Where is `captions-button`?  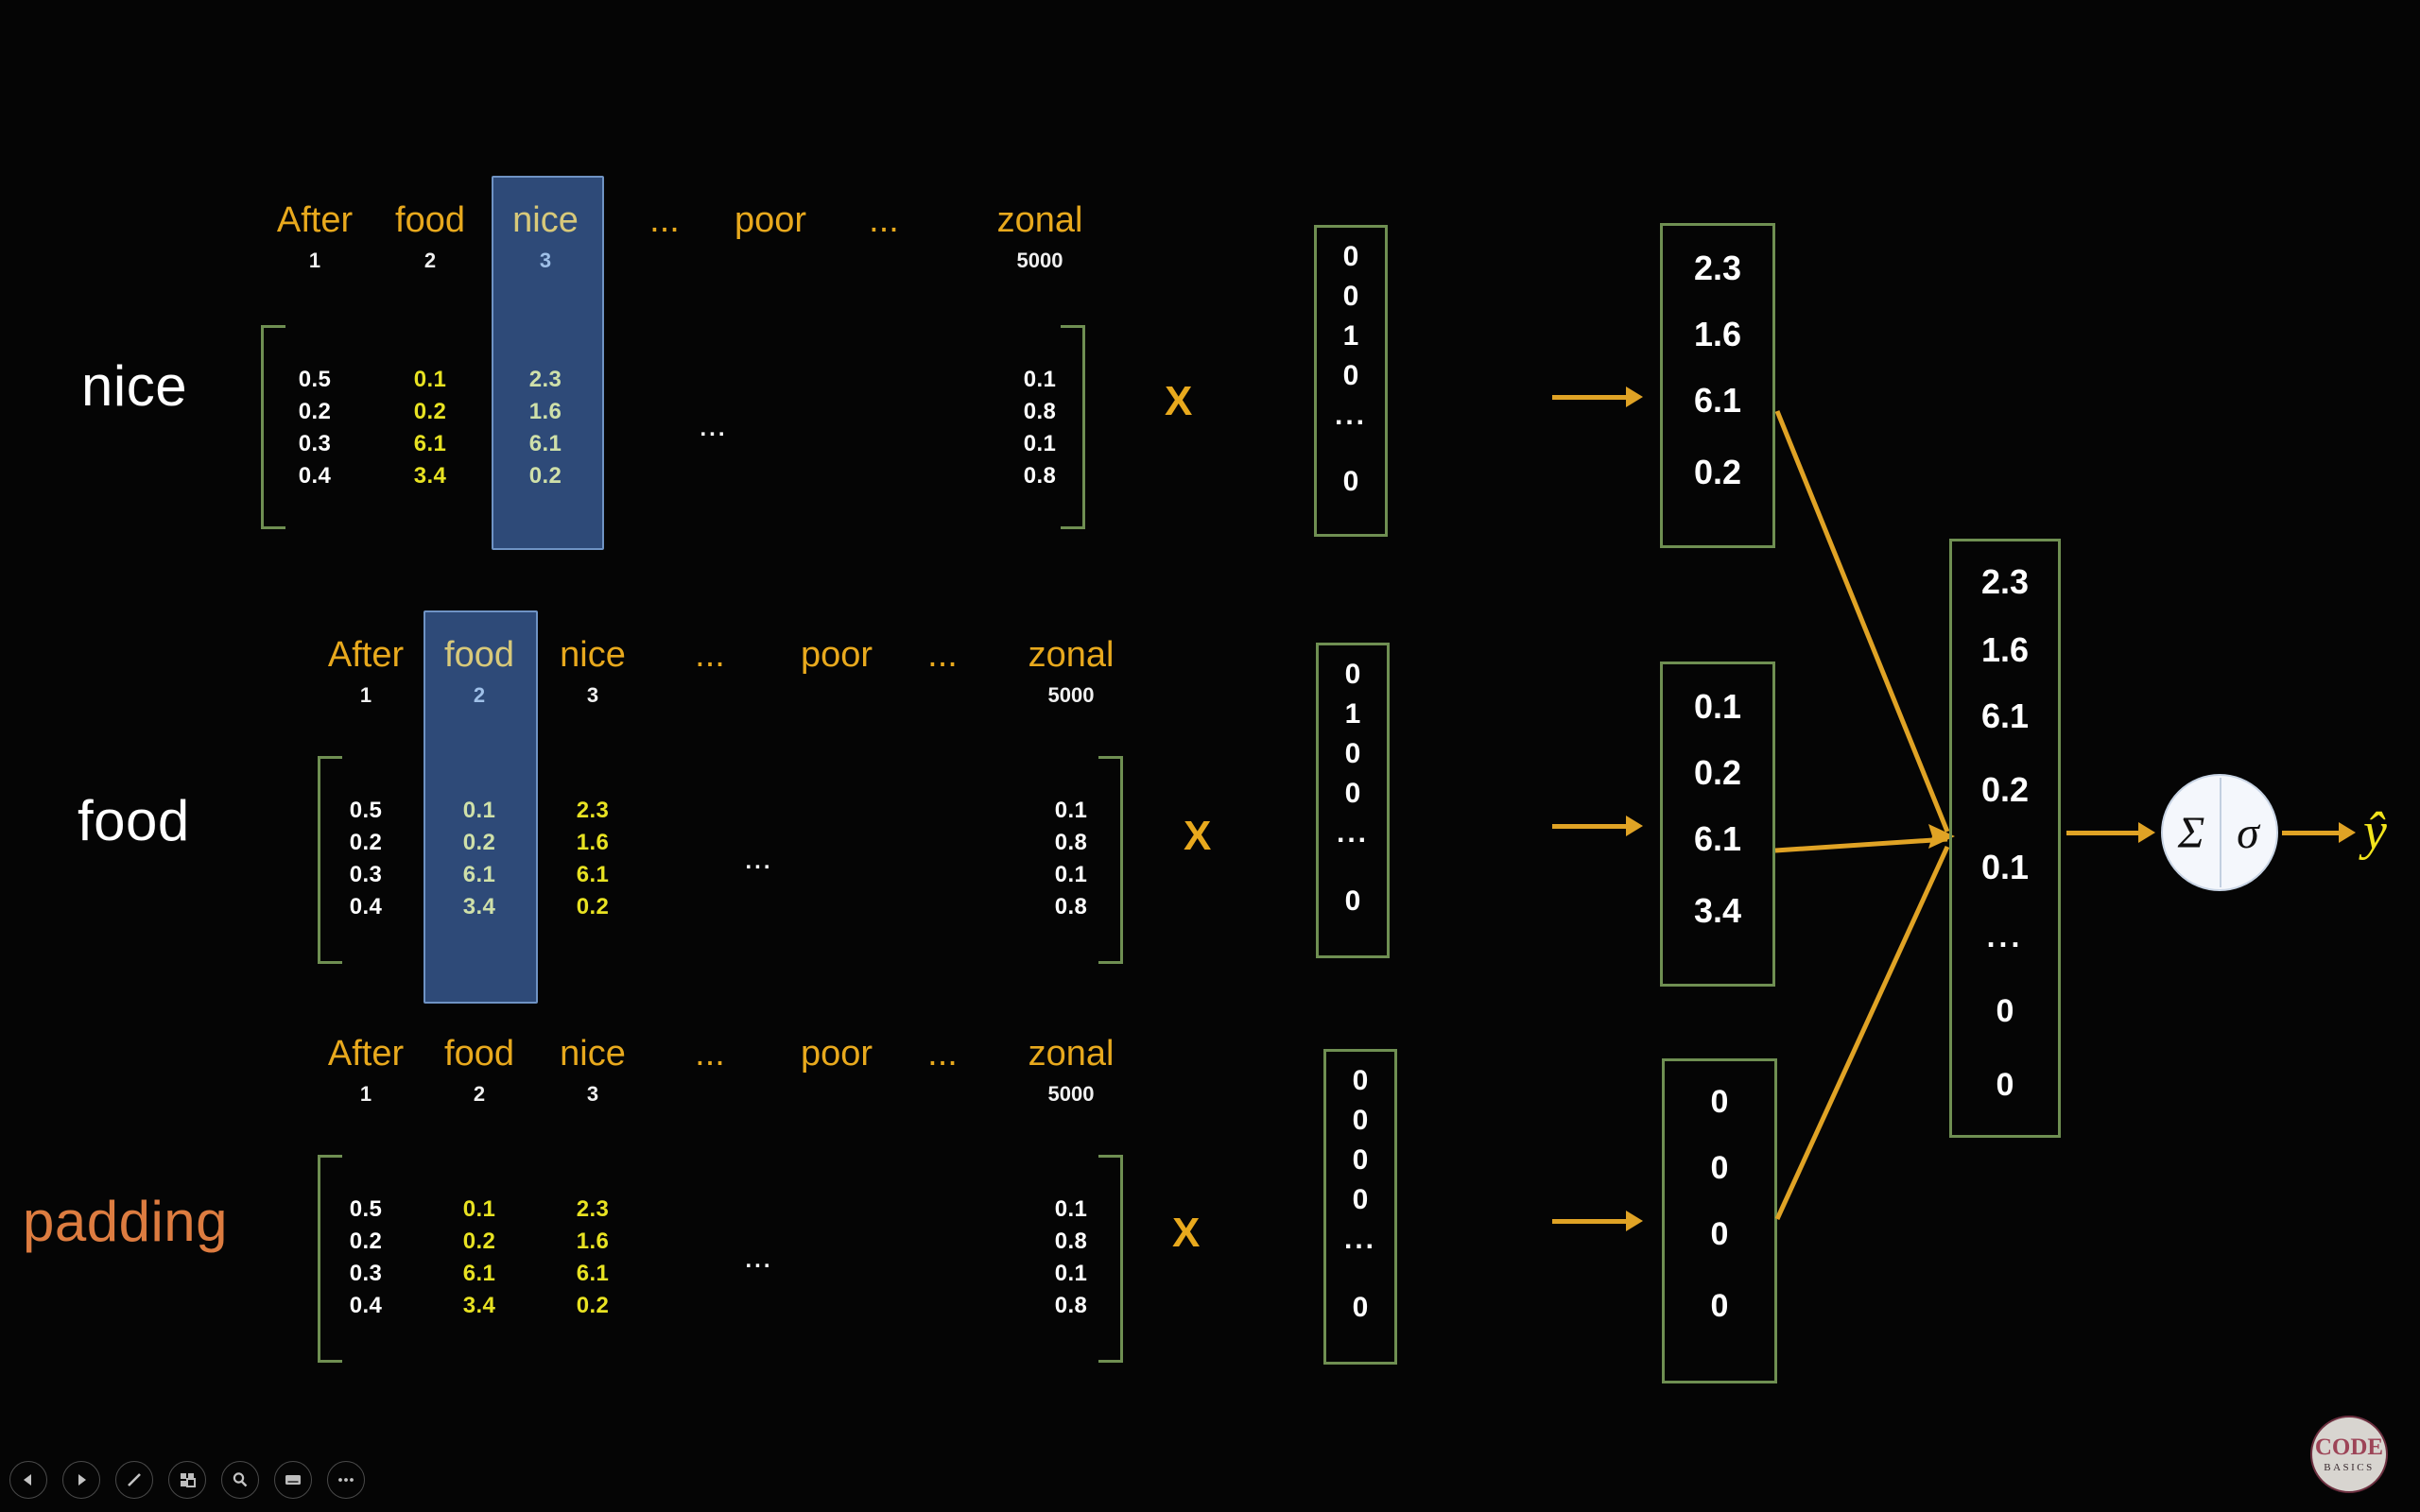 captions-button is located at coordinates (293, 1480).